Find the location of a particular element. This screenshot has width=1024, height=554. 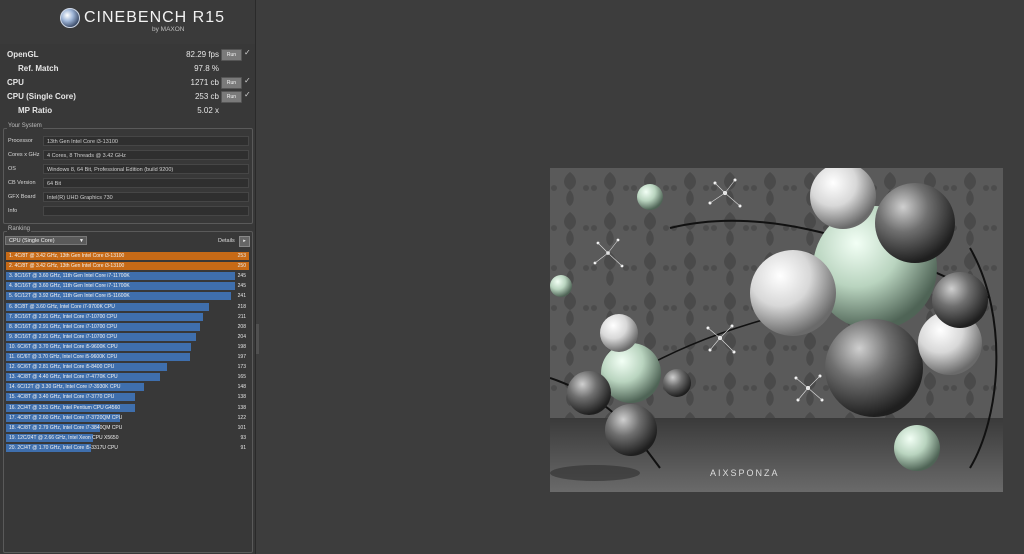

score-label: CPU (Single Core) is located at coordinates (41, 96).